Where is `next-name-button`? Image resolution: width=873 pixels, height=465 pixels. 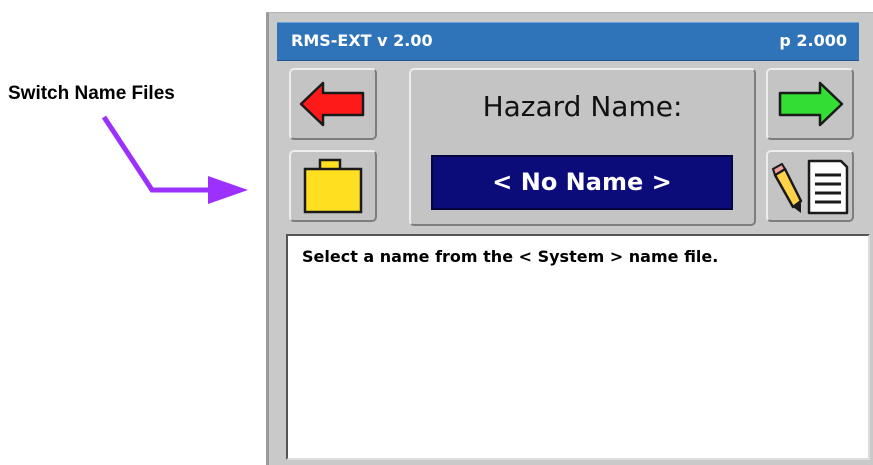 next-name-button is located at coordinates (810, 104).